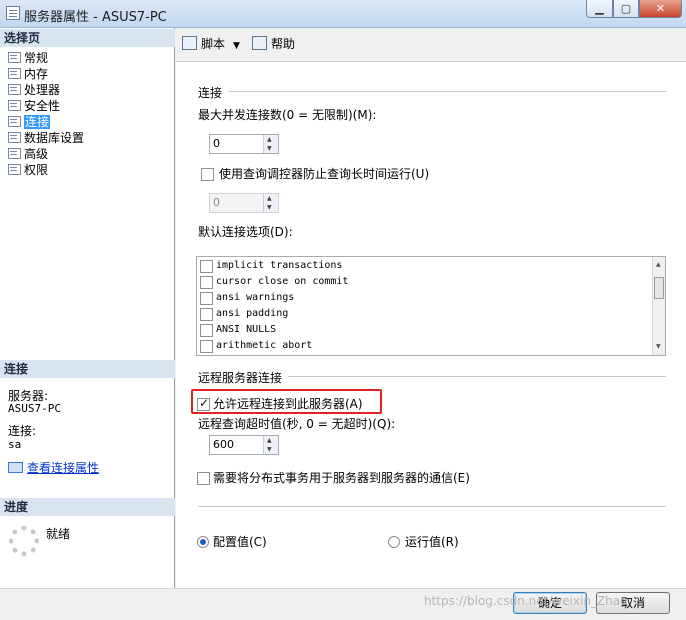 This screenshot has height=620, width=686. What do you see at coordinates (203, 478) in the screenshot?
I see `distributed-transactions-checkbox` at bounding box center [203, 478].